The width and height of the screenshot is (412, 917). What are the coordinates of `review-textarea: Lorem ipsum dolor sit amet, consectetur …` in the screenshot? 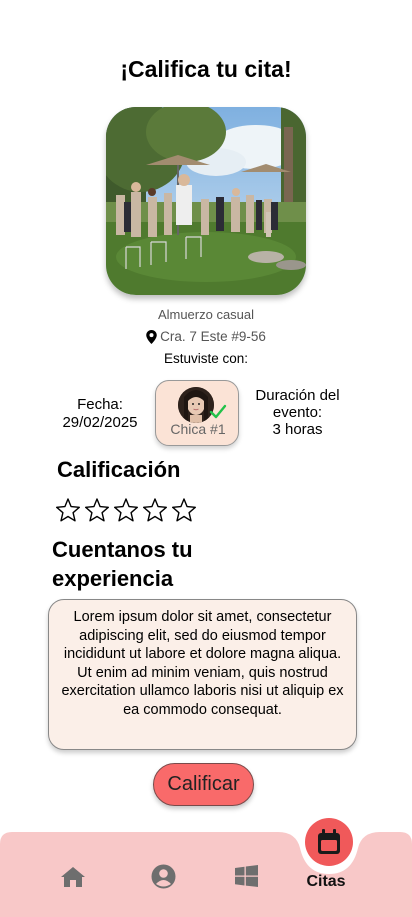 It's located at (202, 674).